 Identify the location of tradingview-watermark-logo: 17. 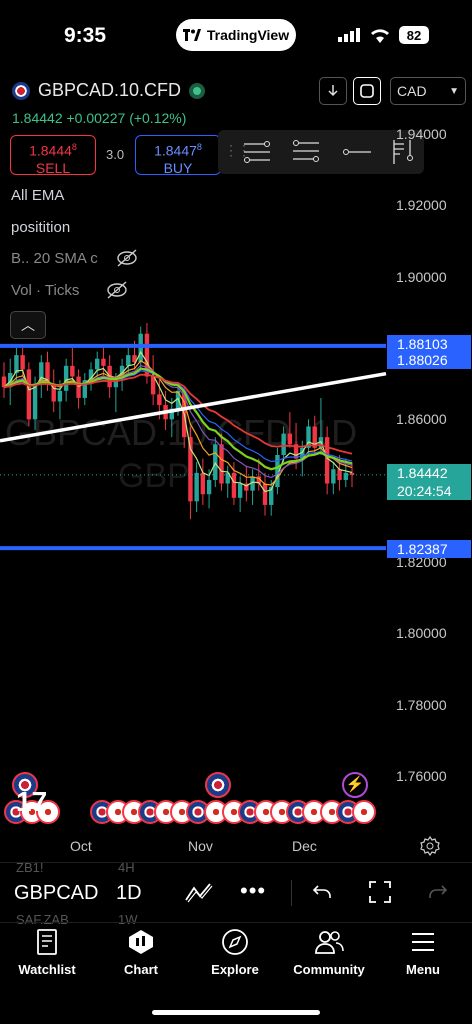
(32, 801).